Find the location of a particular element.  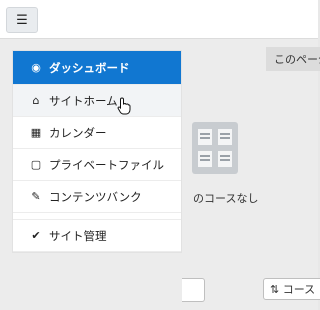

sidebar-item-private-files: ▢ プライベートファイル is located at coordinates (97, 165).